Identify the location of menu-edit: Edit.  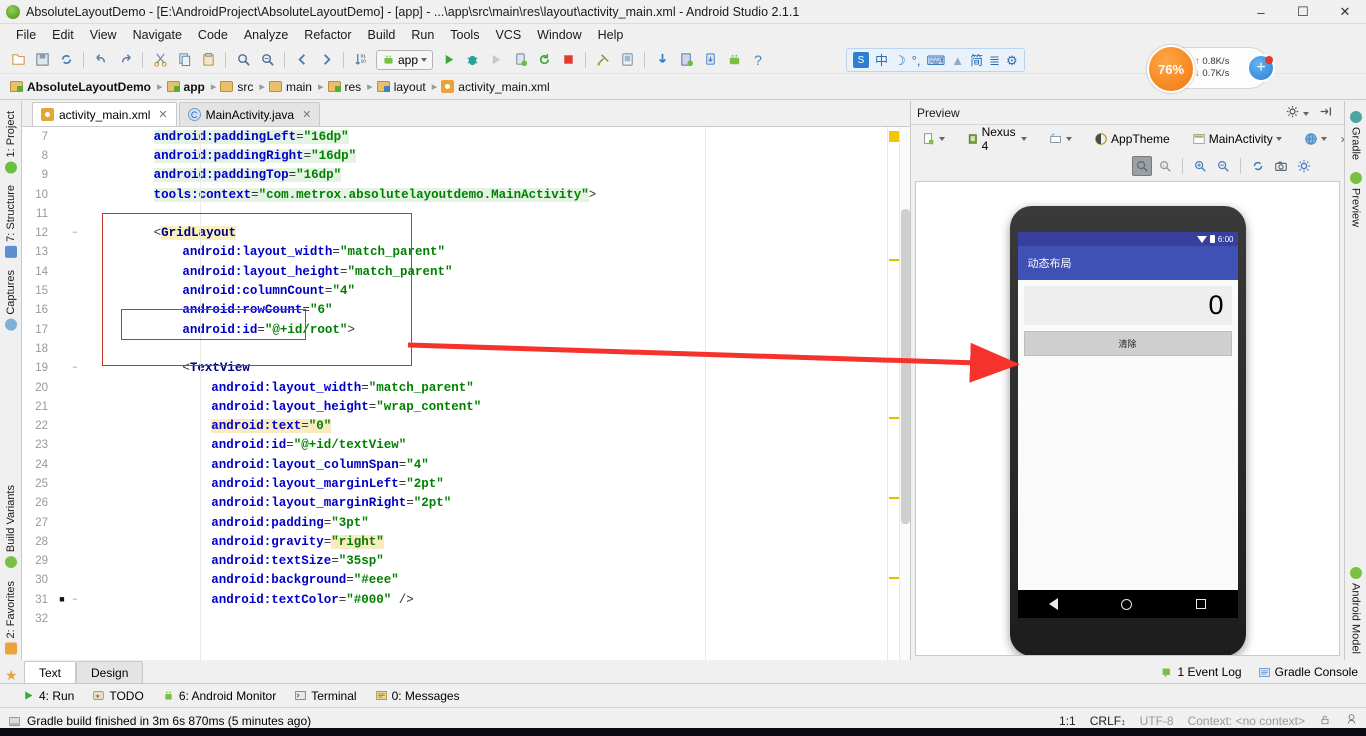
(63, 35).